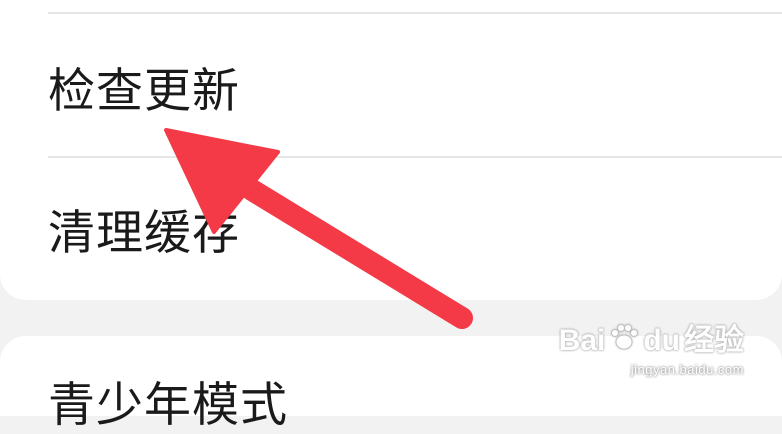 This screenshot has width=782, height=434. I want to click on baidu-jingyan-watermark: Bai du 经验 jingyan.baidu.com, so click(651, 349).